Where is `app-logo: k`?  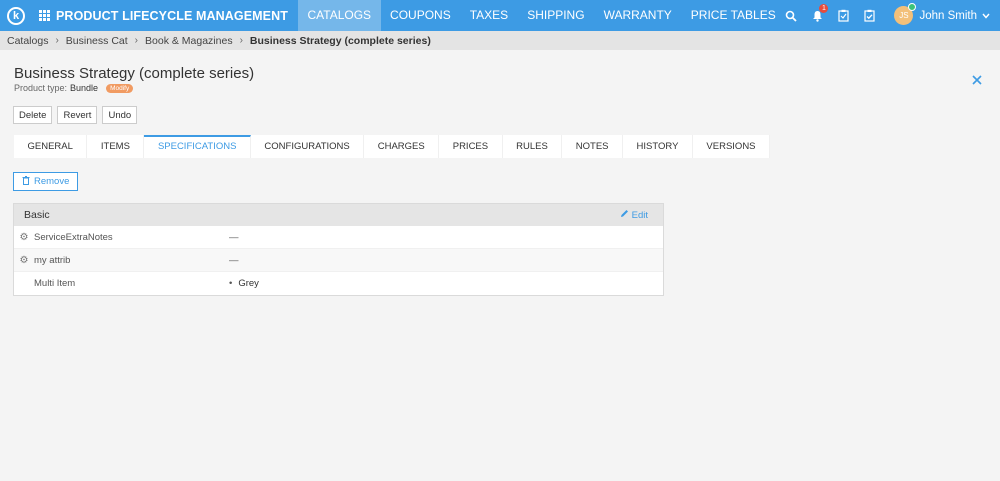 app-logo: k is located at coordinates (16, 15).